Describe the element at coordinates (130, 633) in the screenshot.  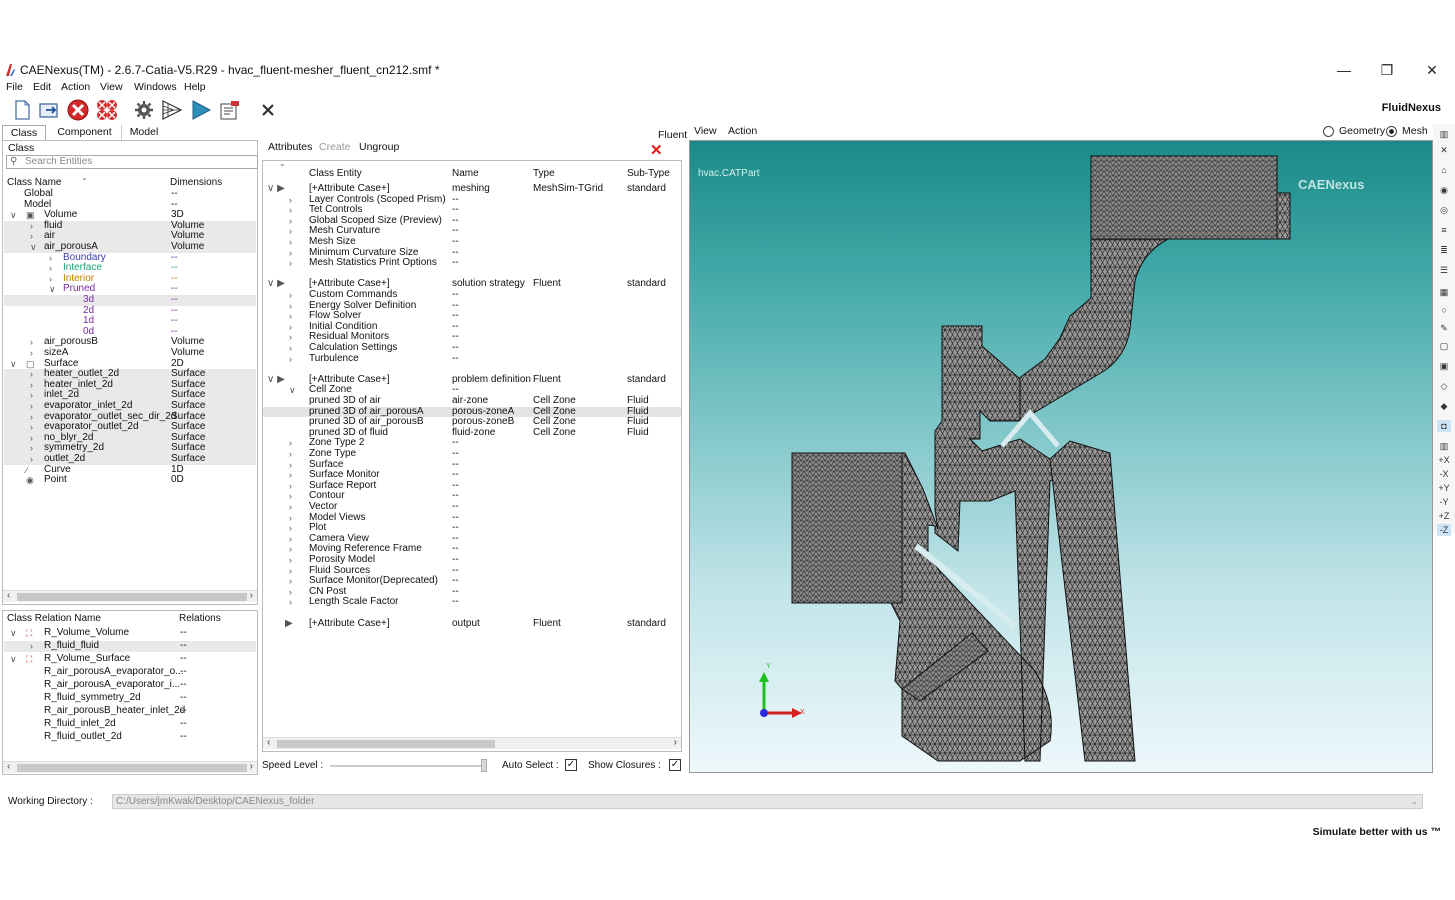
I see `relation-tree-row: ∨ ⛶ R_Volume_Volume --` at that location.